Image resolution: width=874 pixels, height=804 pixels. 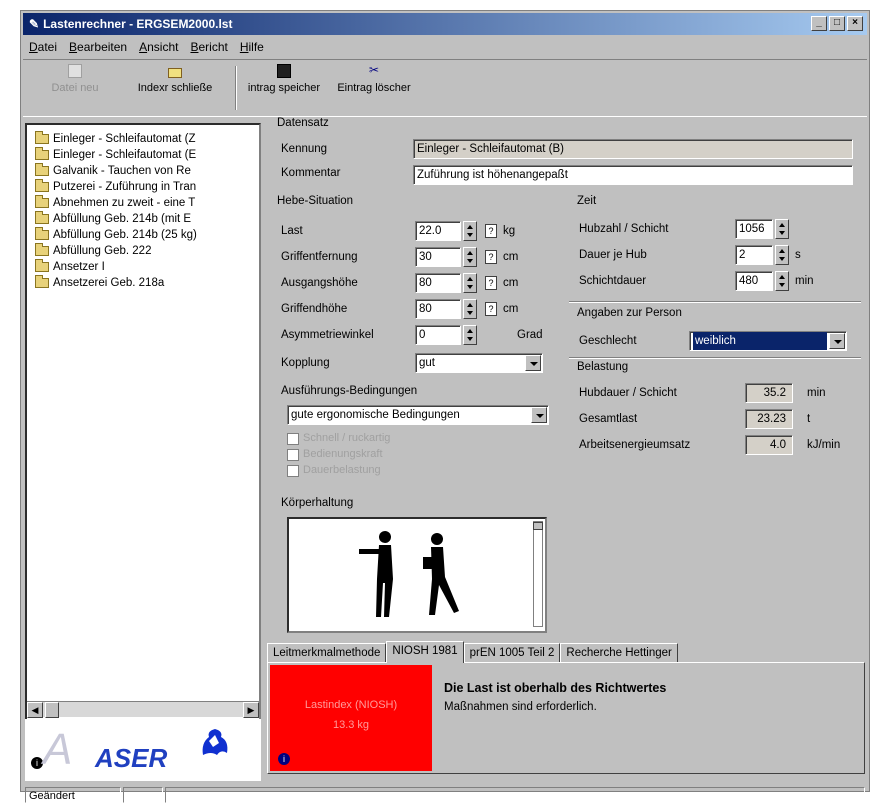 I want to click on tree-item: Abfüllung Geb. 214b (mit E, so click(x=113, y=219).